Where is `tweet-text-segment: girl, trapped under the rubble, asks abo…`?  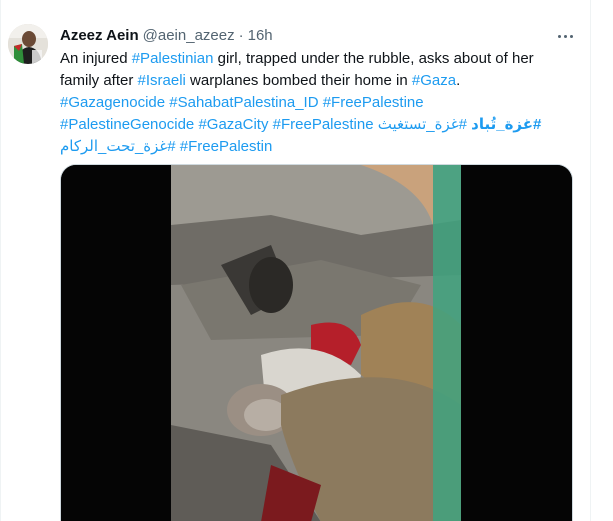
tweet-text-segment: girl, trapped under the rubble, asks abo… is located at coordinates (373, 58).